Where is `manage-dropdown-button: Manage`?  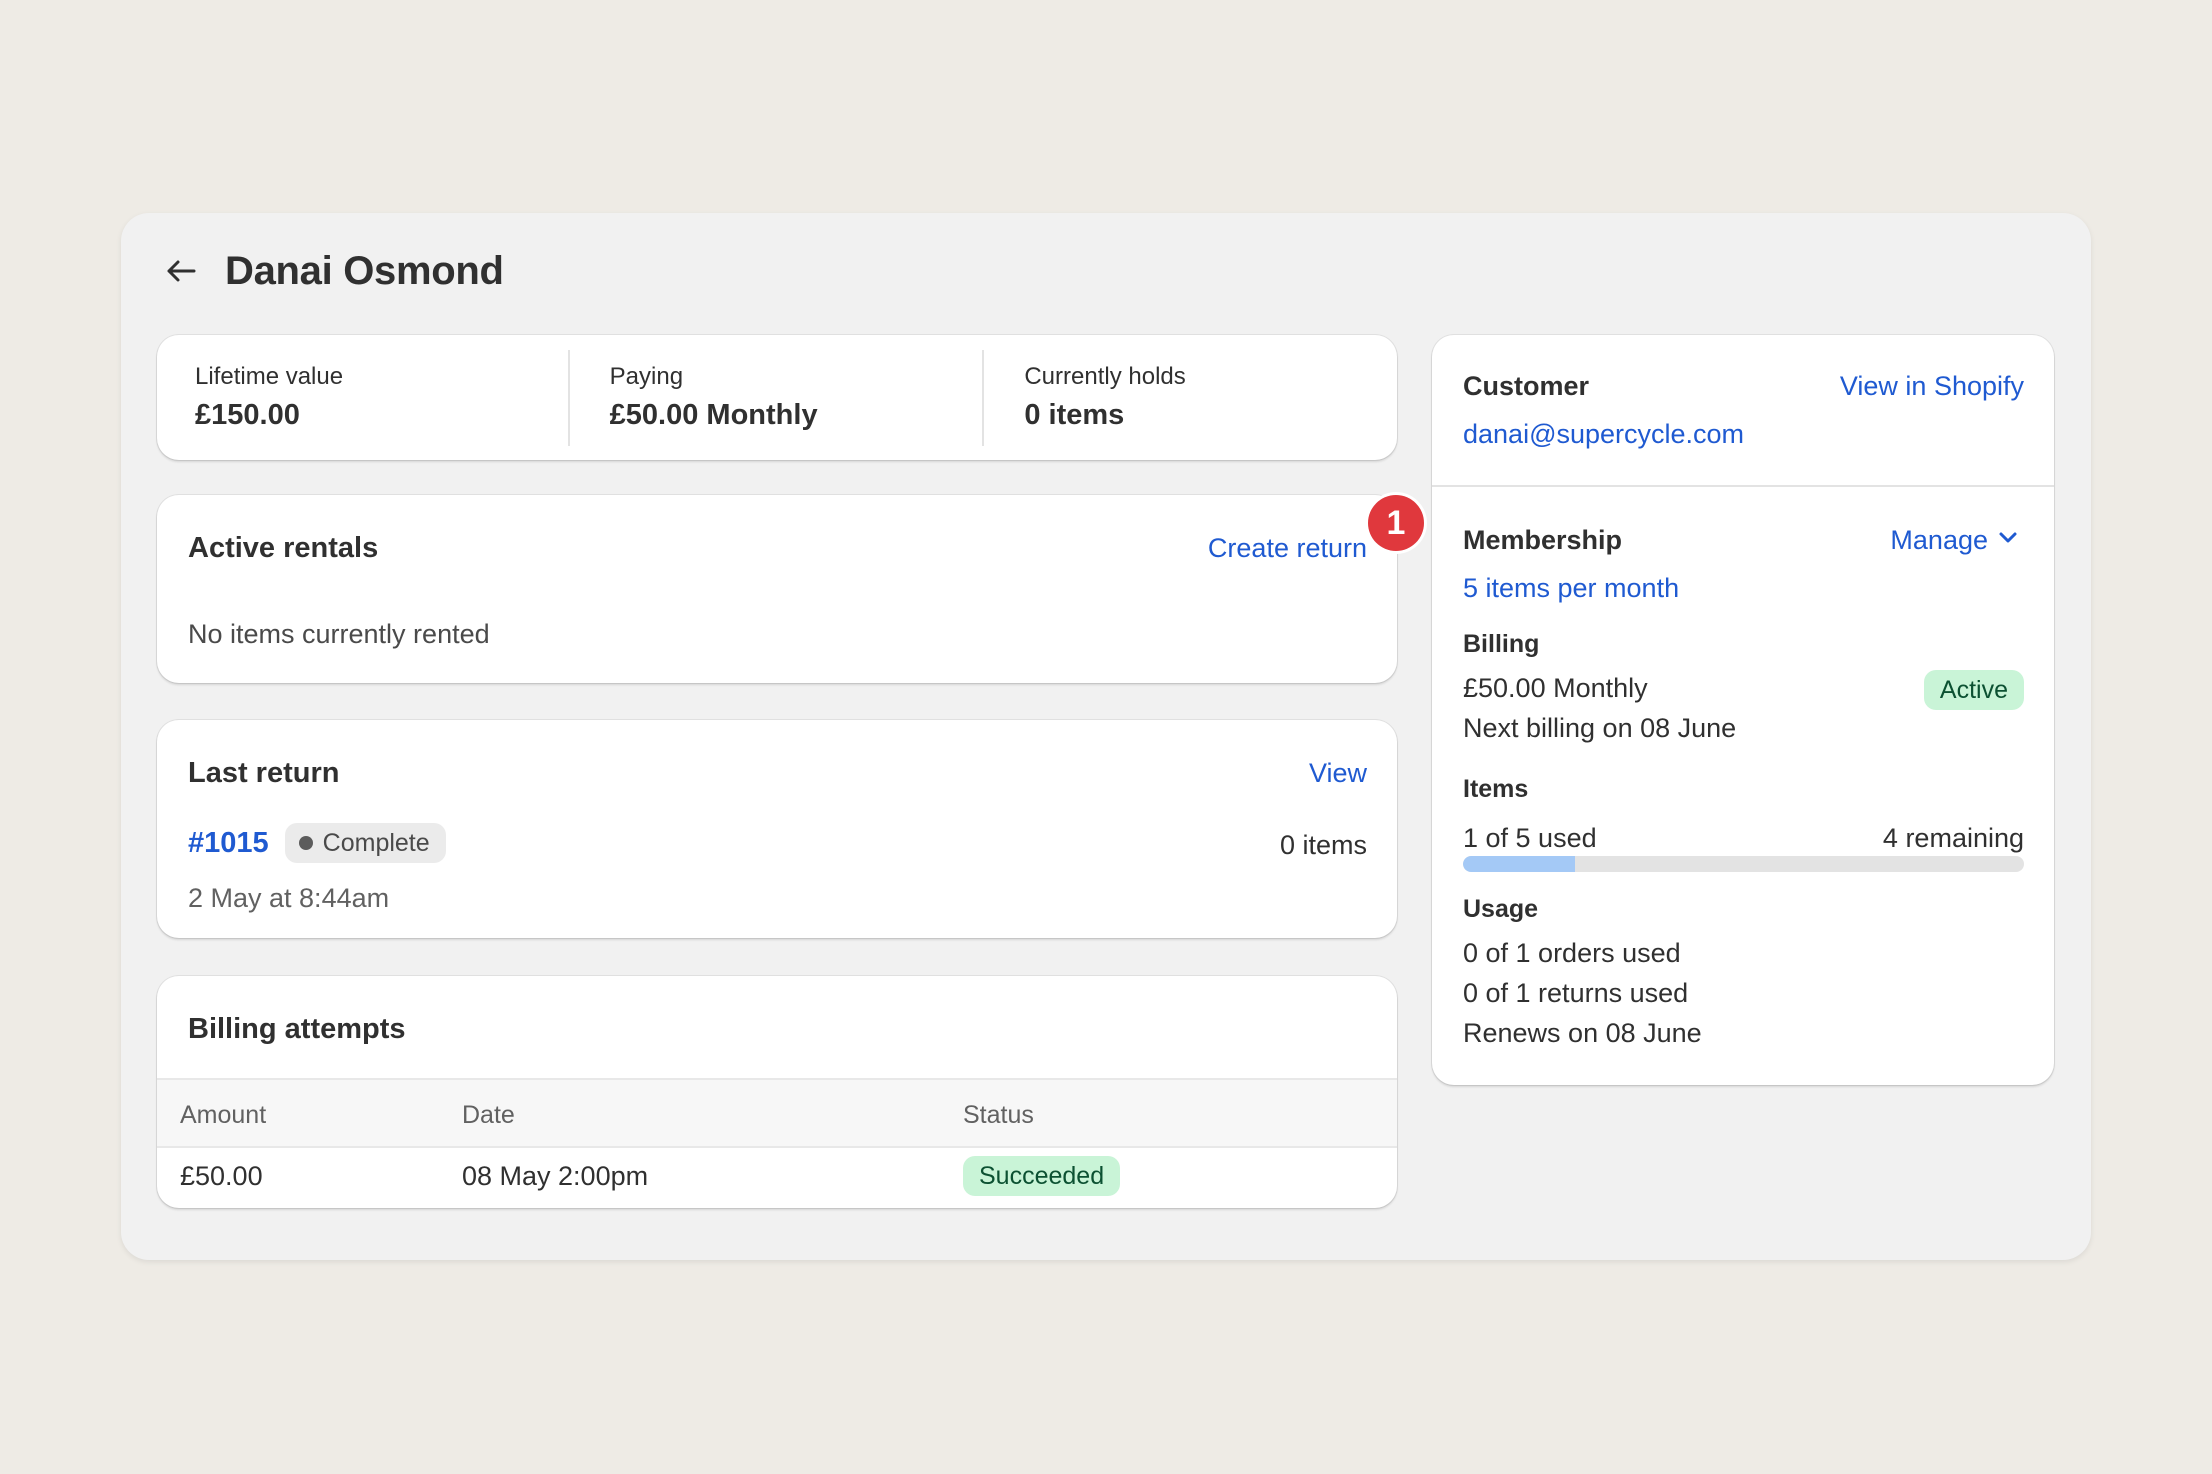
manage-dropdown-button: Manage is located at coordinates (1954, 540).